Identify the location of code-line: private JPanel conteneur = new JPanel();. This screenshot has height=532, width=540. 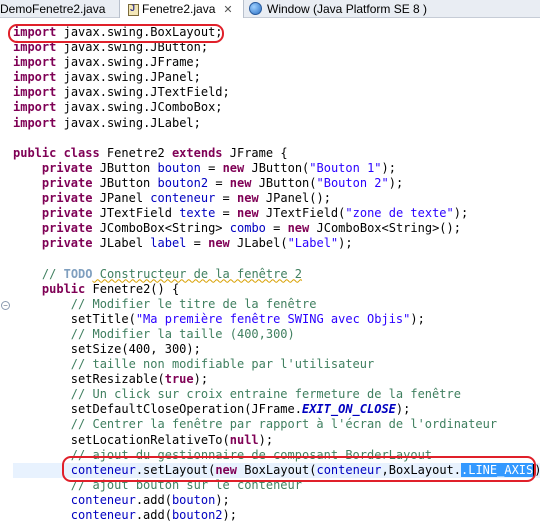
(186, 198).